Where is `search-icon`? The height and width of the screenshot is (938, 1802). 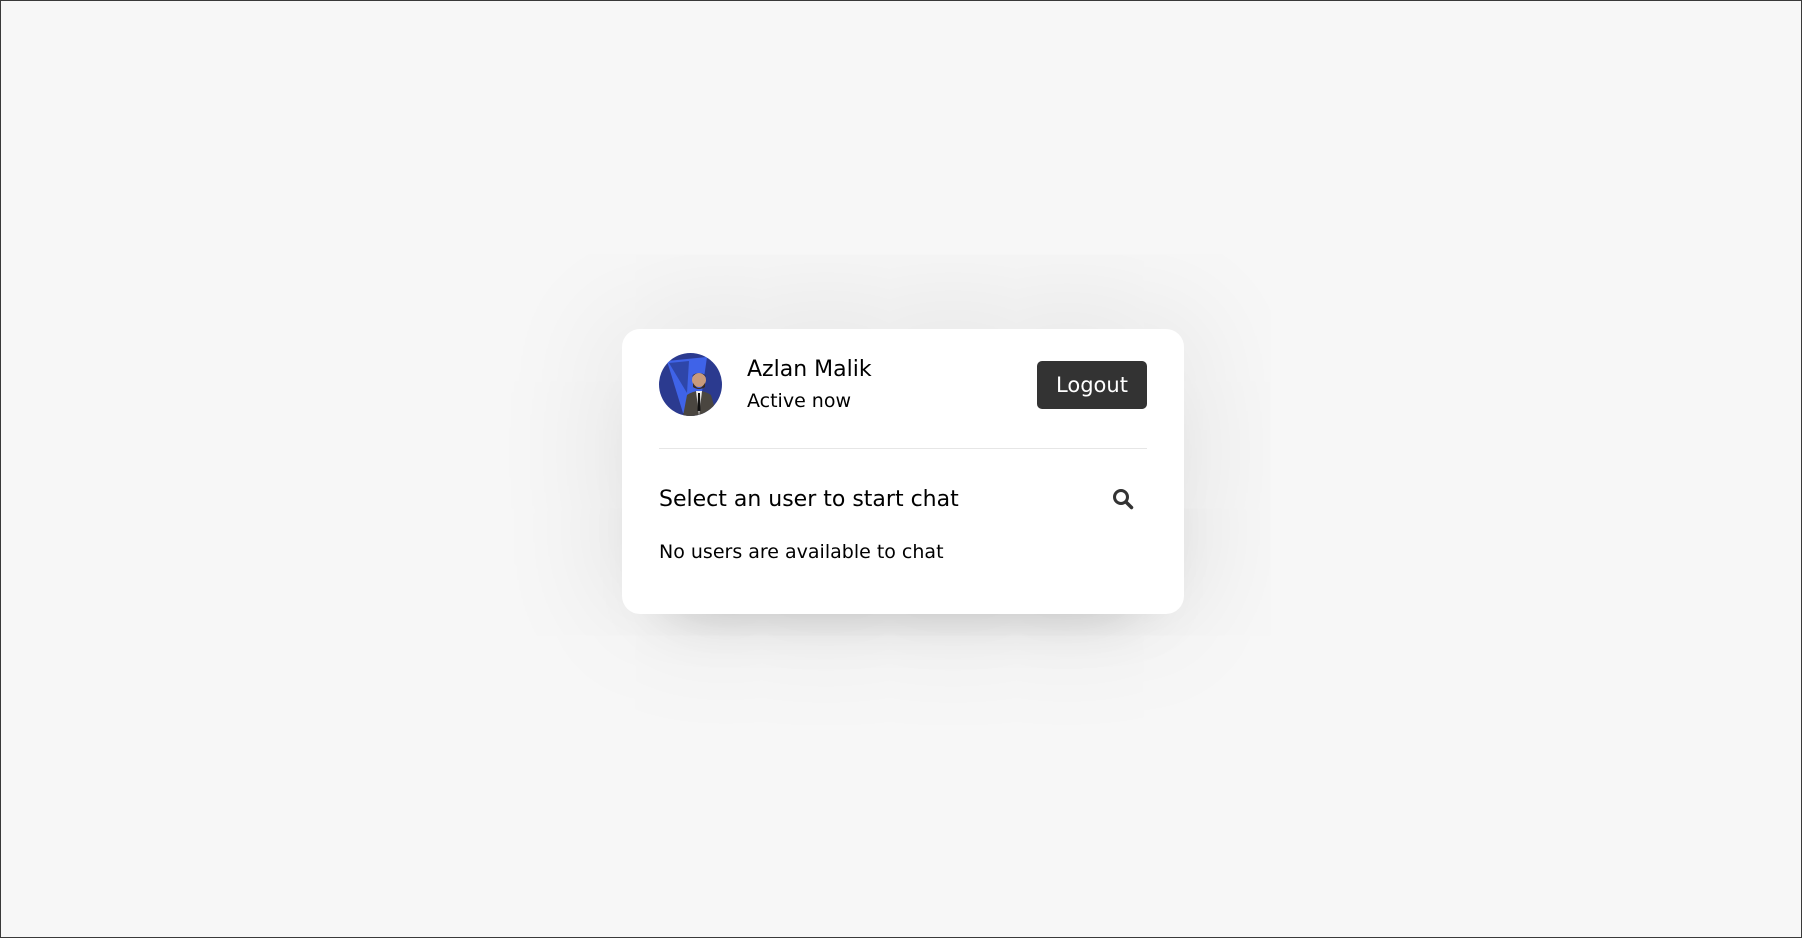 search-icon is located at coordinates (1123, 499).